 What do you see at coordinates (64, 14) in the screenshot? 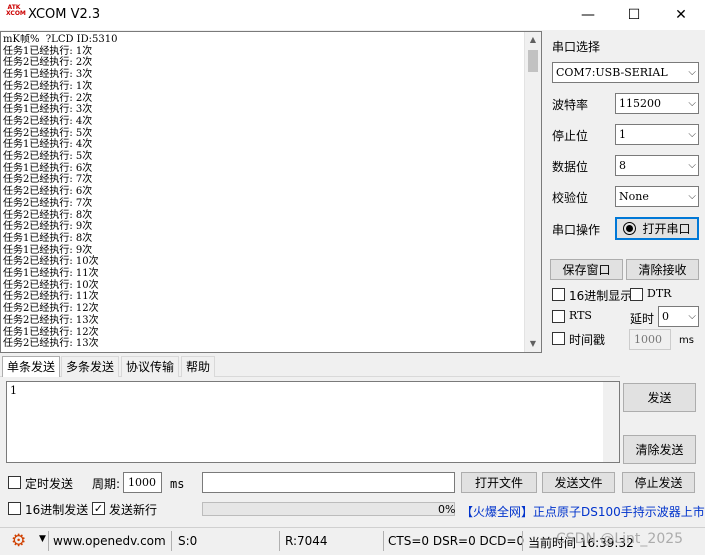
I see `window-title: XCOM V2.3` at bounding box center [64, 14].